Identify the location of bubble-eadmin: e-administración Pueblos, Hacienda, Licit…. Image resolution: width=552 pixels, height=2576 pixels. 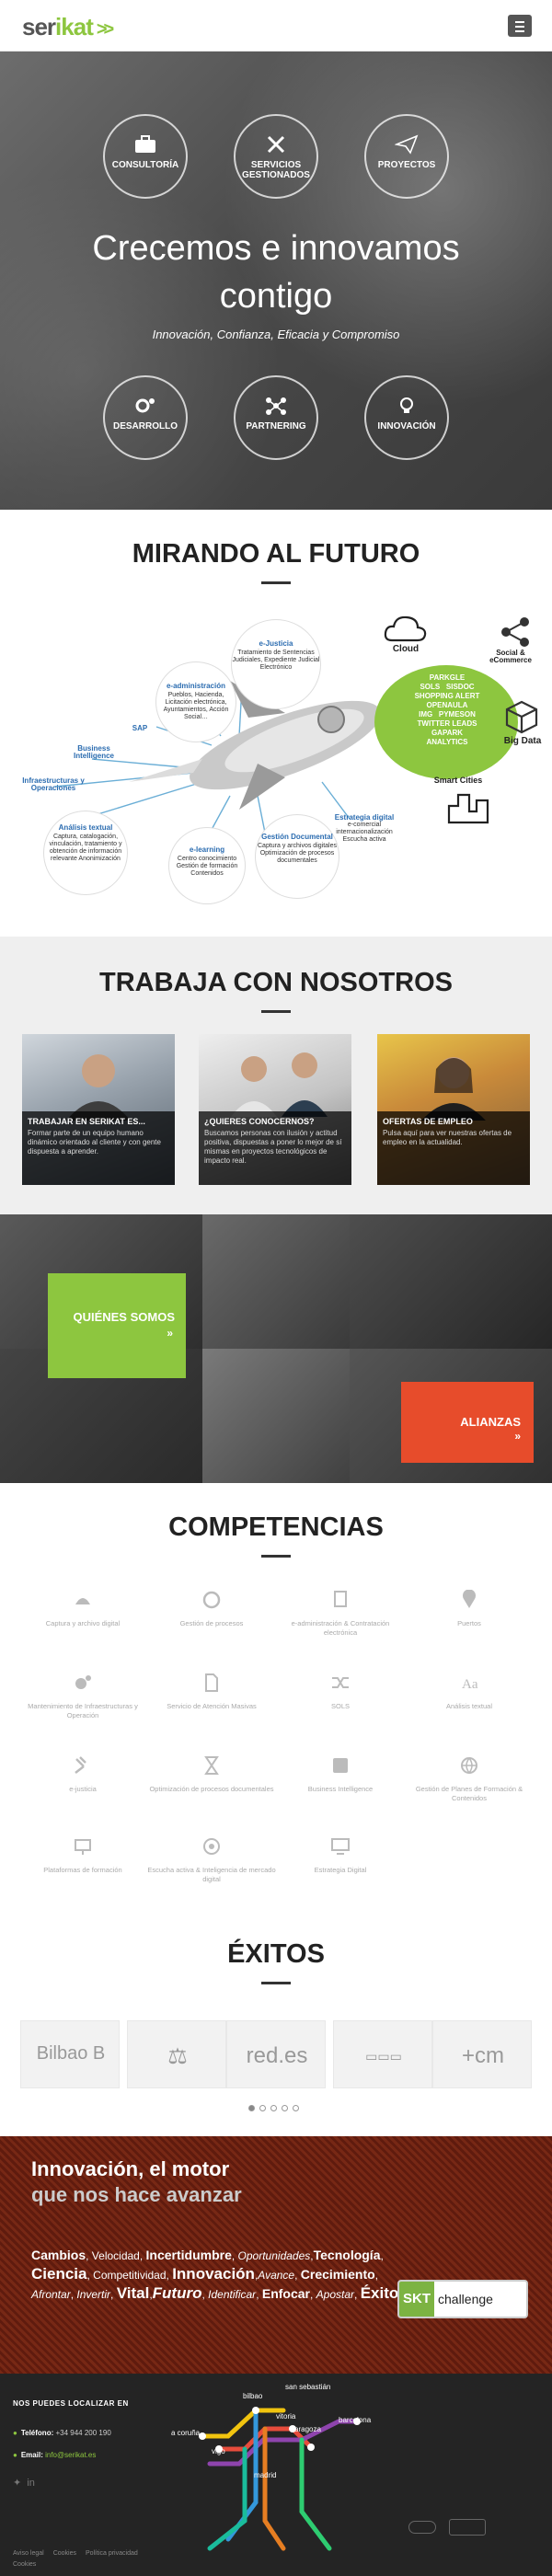
(196, 702).